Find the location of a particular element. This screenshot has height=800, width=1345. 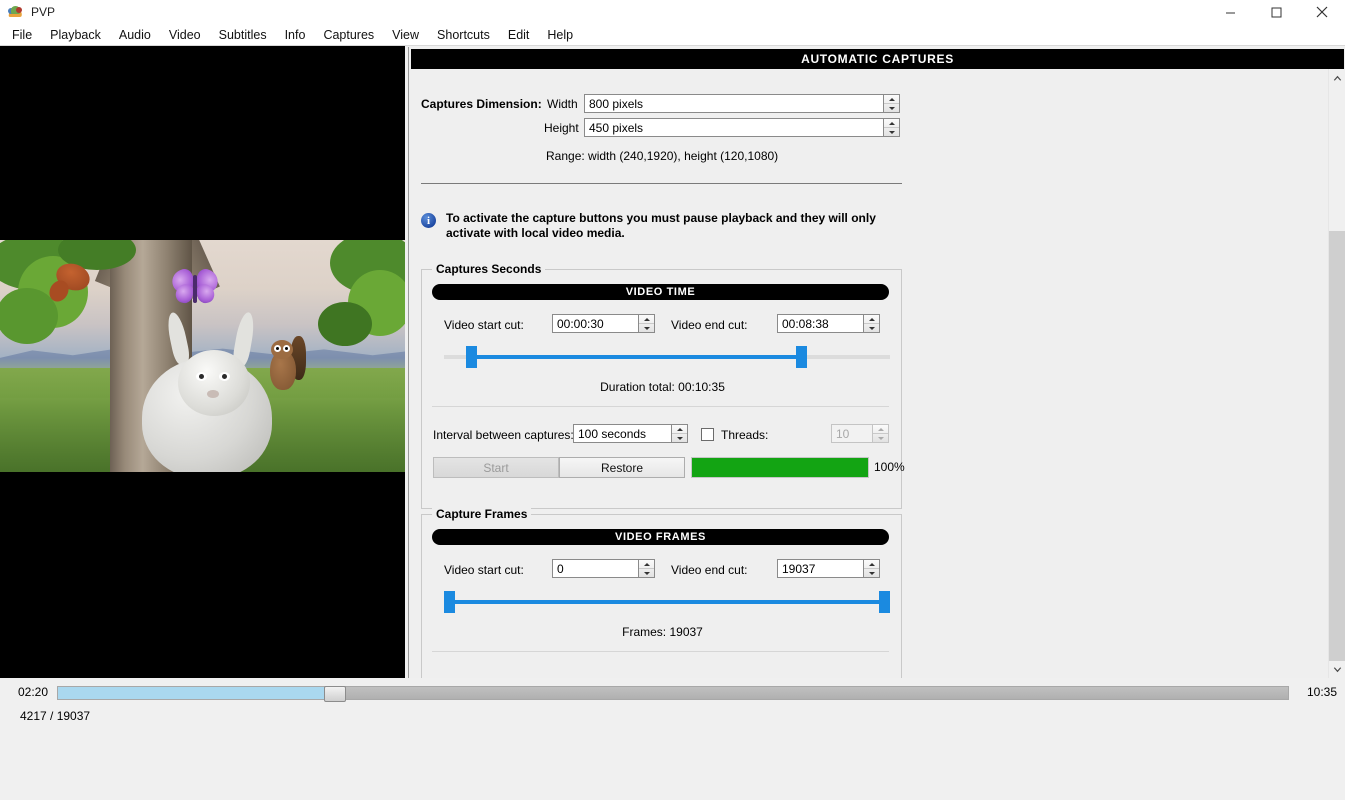

height-input: 450 pixels is located at coordinates (733, 127).